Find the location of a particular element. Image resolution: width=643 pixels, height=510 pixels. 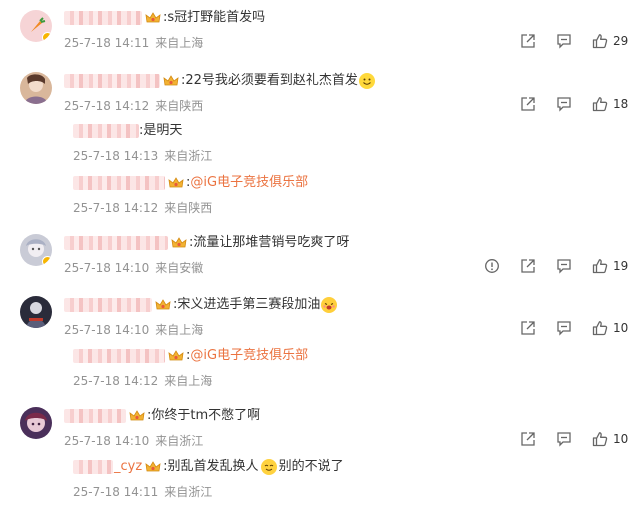

reply-text: :是明天 is located at coordinates (161, 130).